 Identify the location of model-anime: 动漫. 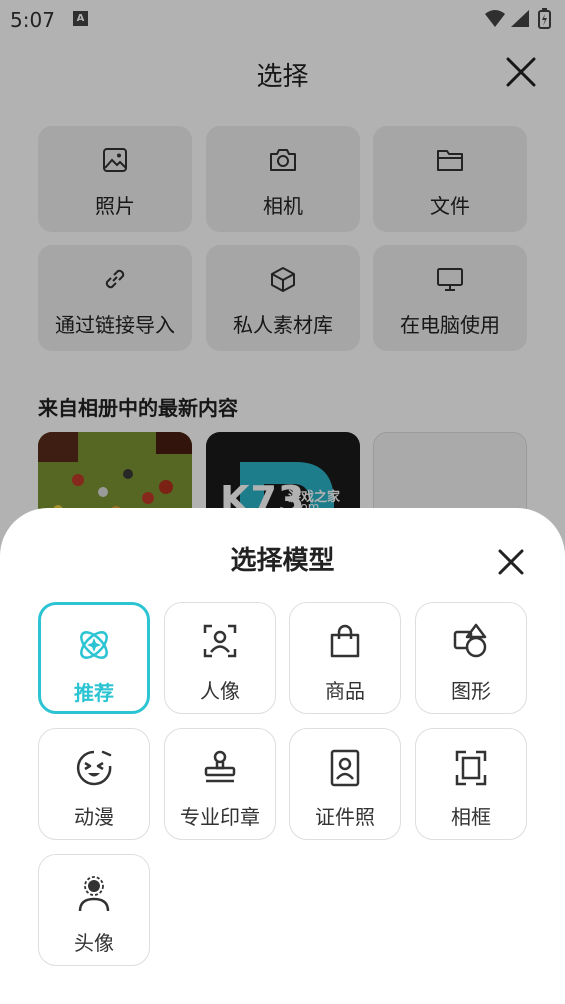
(94, 784).